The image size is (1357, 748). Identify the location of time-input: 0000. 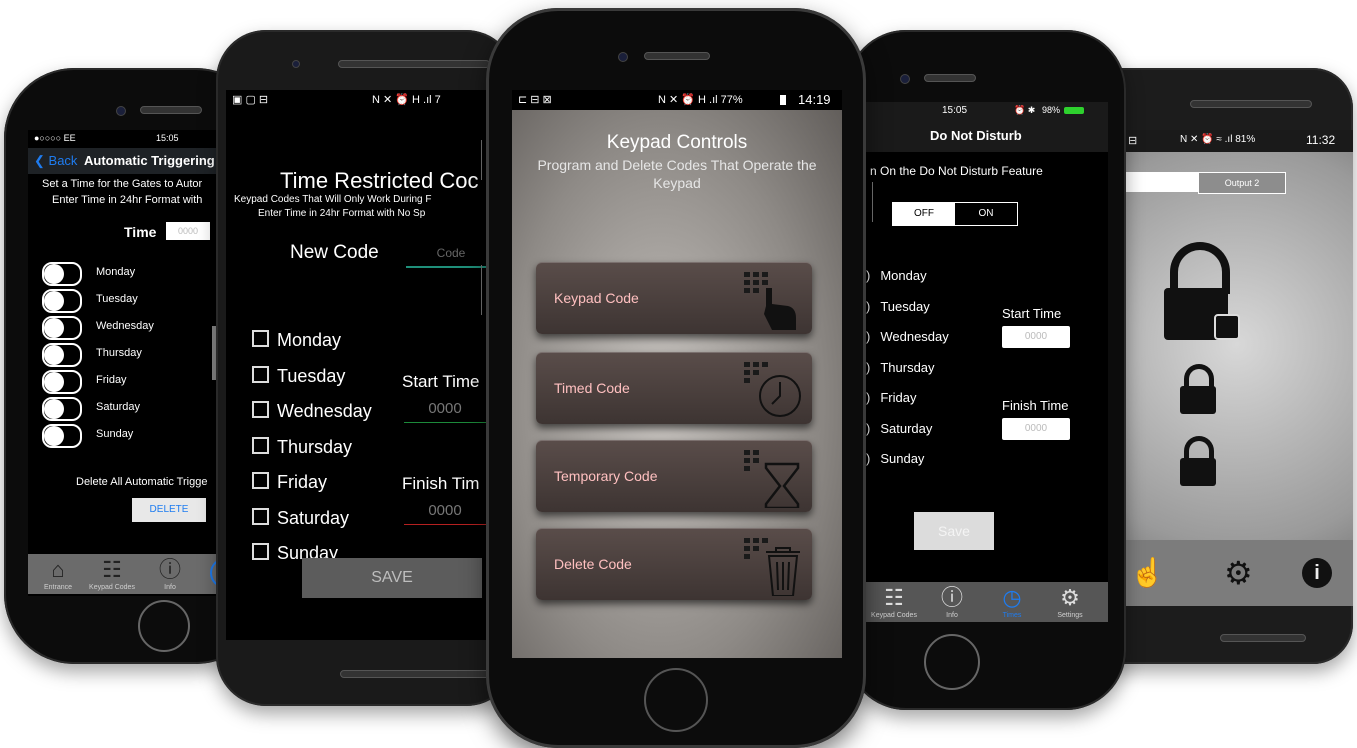
(188, 231).